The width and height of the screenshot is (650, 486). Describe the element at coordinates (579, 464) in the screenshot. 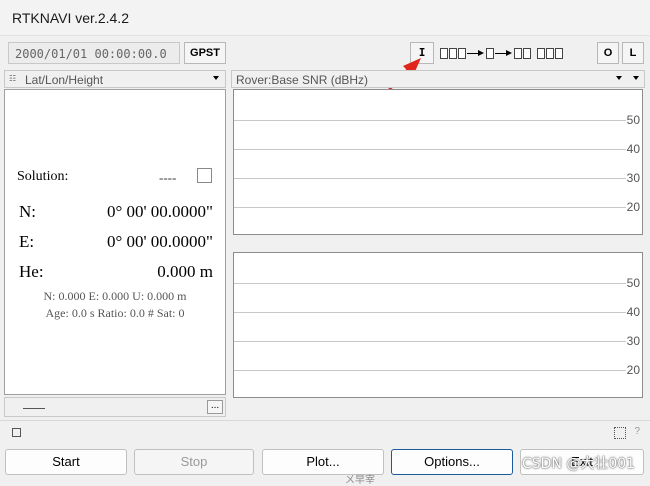

I see `watermark: CSDN @大壮001` at that location.